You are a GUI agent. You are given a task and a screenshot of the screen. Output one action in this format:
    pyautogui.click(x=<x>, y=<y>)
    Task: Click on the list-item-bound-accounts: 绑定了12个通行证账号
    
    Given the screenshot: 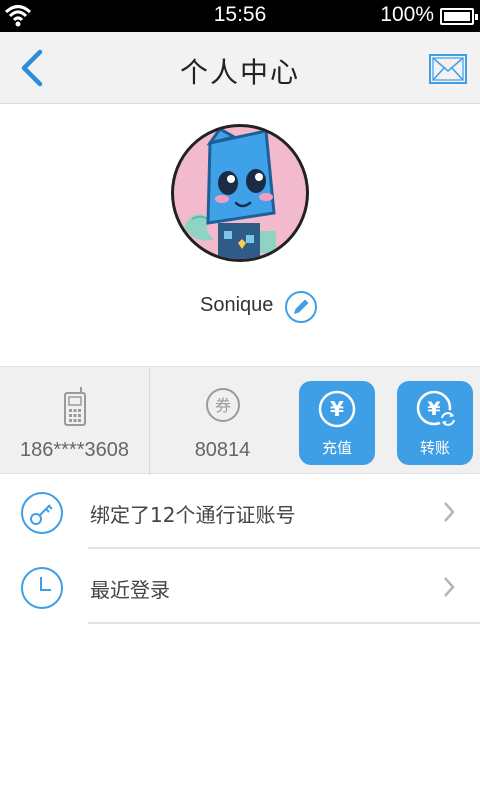 What is the action you would take?
    pyautogui.click(x=240, y=511)
    